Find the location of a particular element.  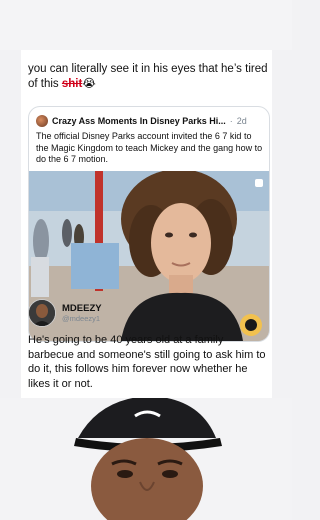

author-row: MDEEZY @mdeezy1 is located at coordinates (65, 313).